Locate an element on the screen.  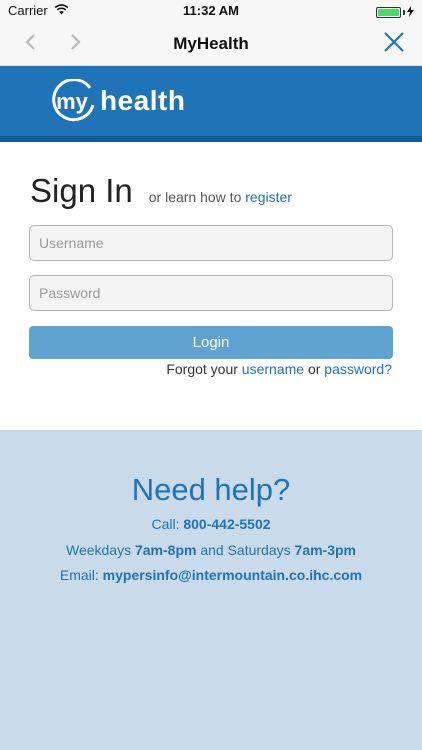
logo-circle-icon: my is located at coordinates (73, 100).